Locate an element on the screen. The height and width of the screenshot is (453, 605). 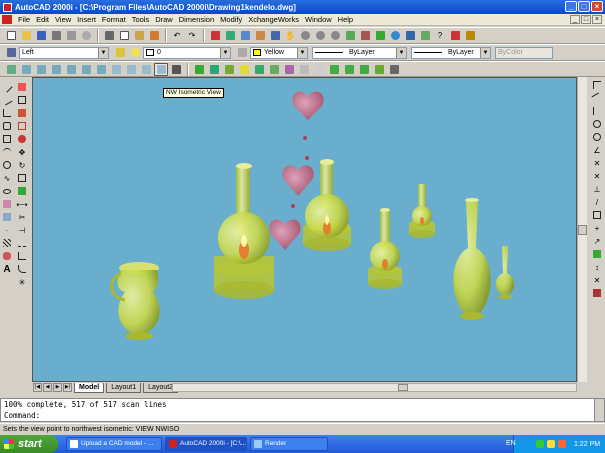
taskbar-item-render: Render is located at coordinates (289, 444).